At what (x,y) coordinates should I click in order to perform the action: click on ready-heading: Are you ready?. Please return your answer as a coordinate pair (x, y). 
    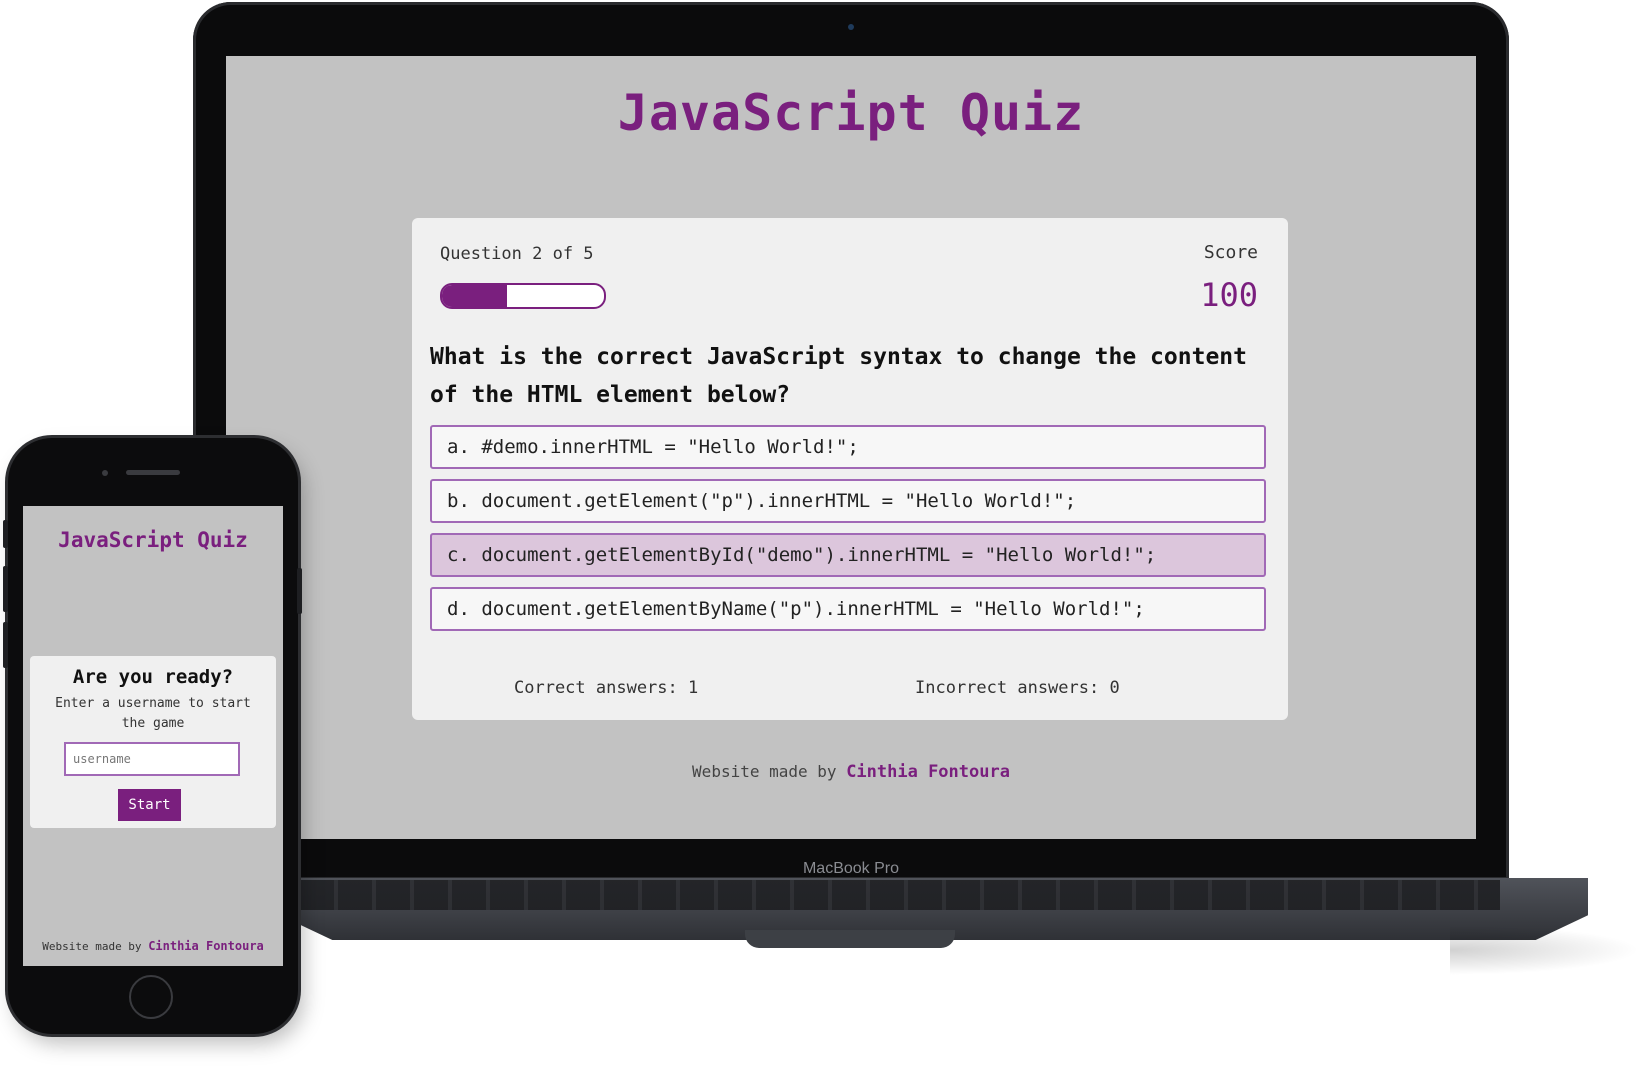
    Looking at the image, I should click on (153, 677).